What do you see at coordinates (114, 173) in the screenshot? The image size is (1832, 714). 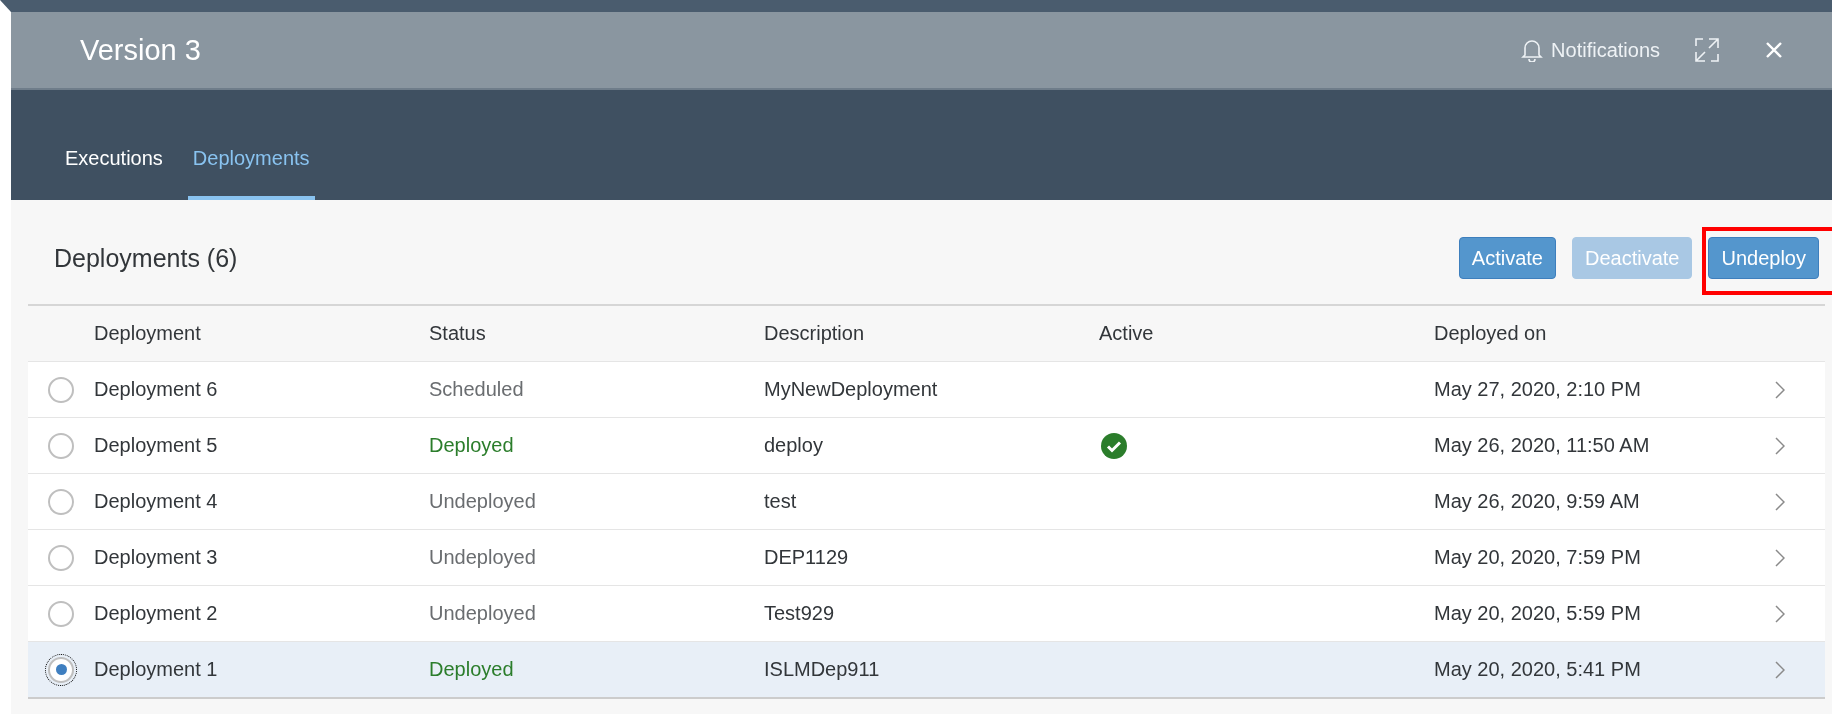 I see `tab: Executions` at bounding box center [114, 173].